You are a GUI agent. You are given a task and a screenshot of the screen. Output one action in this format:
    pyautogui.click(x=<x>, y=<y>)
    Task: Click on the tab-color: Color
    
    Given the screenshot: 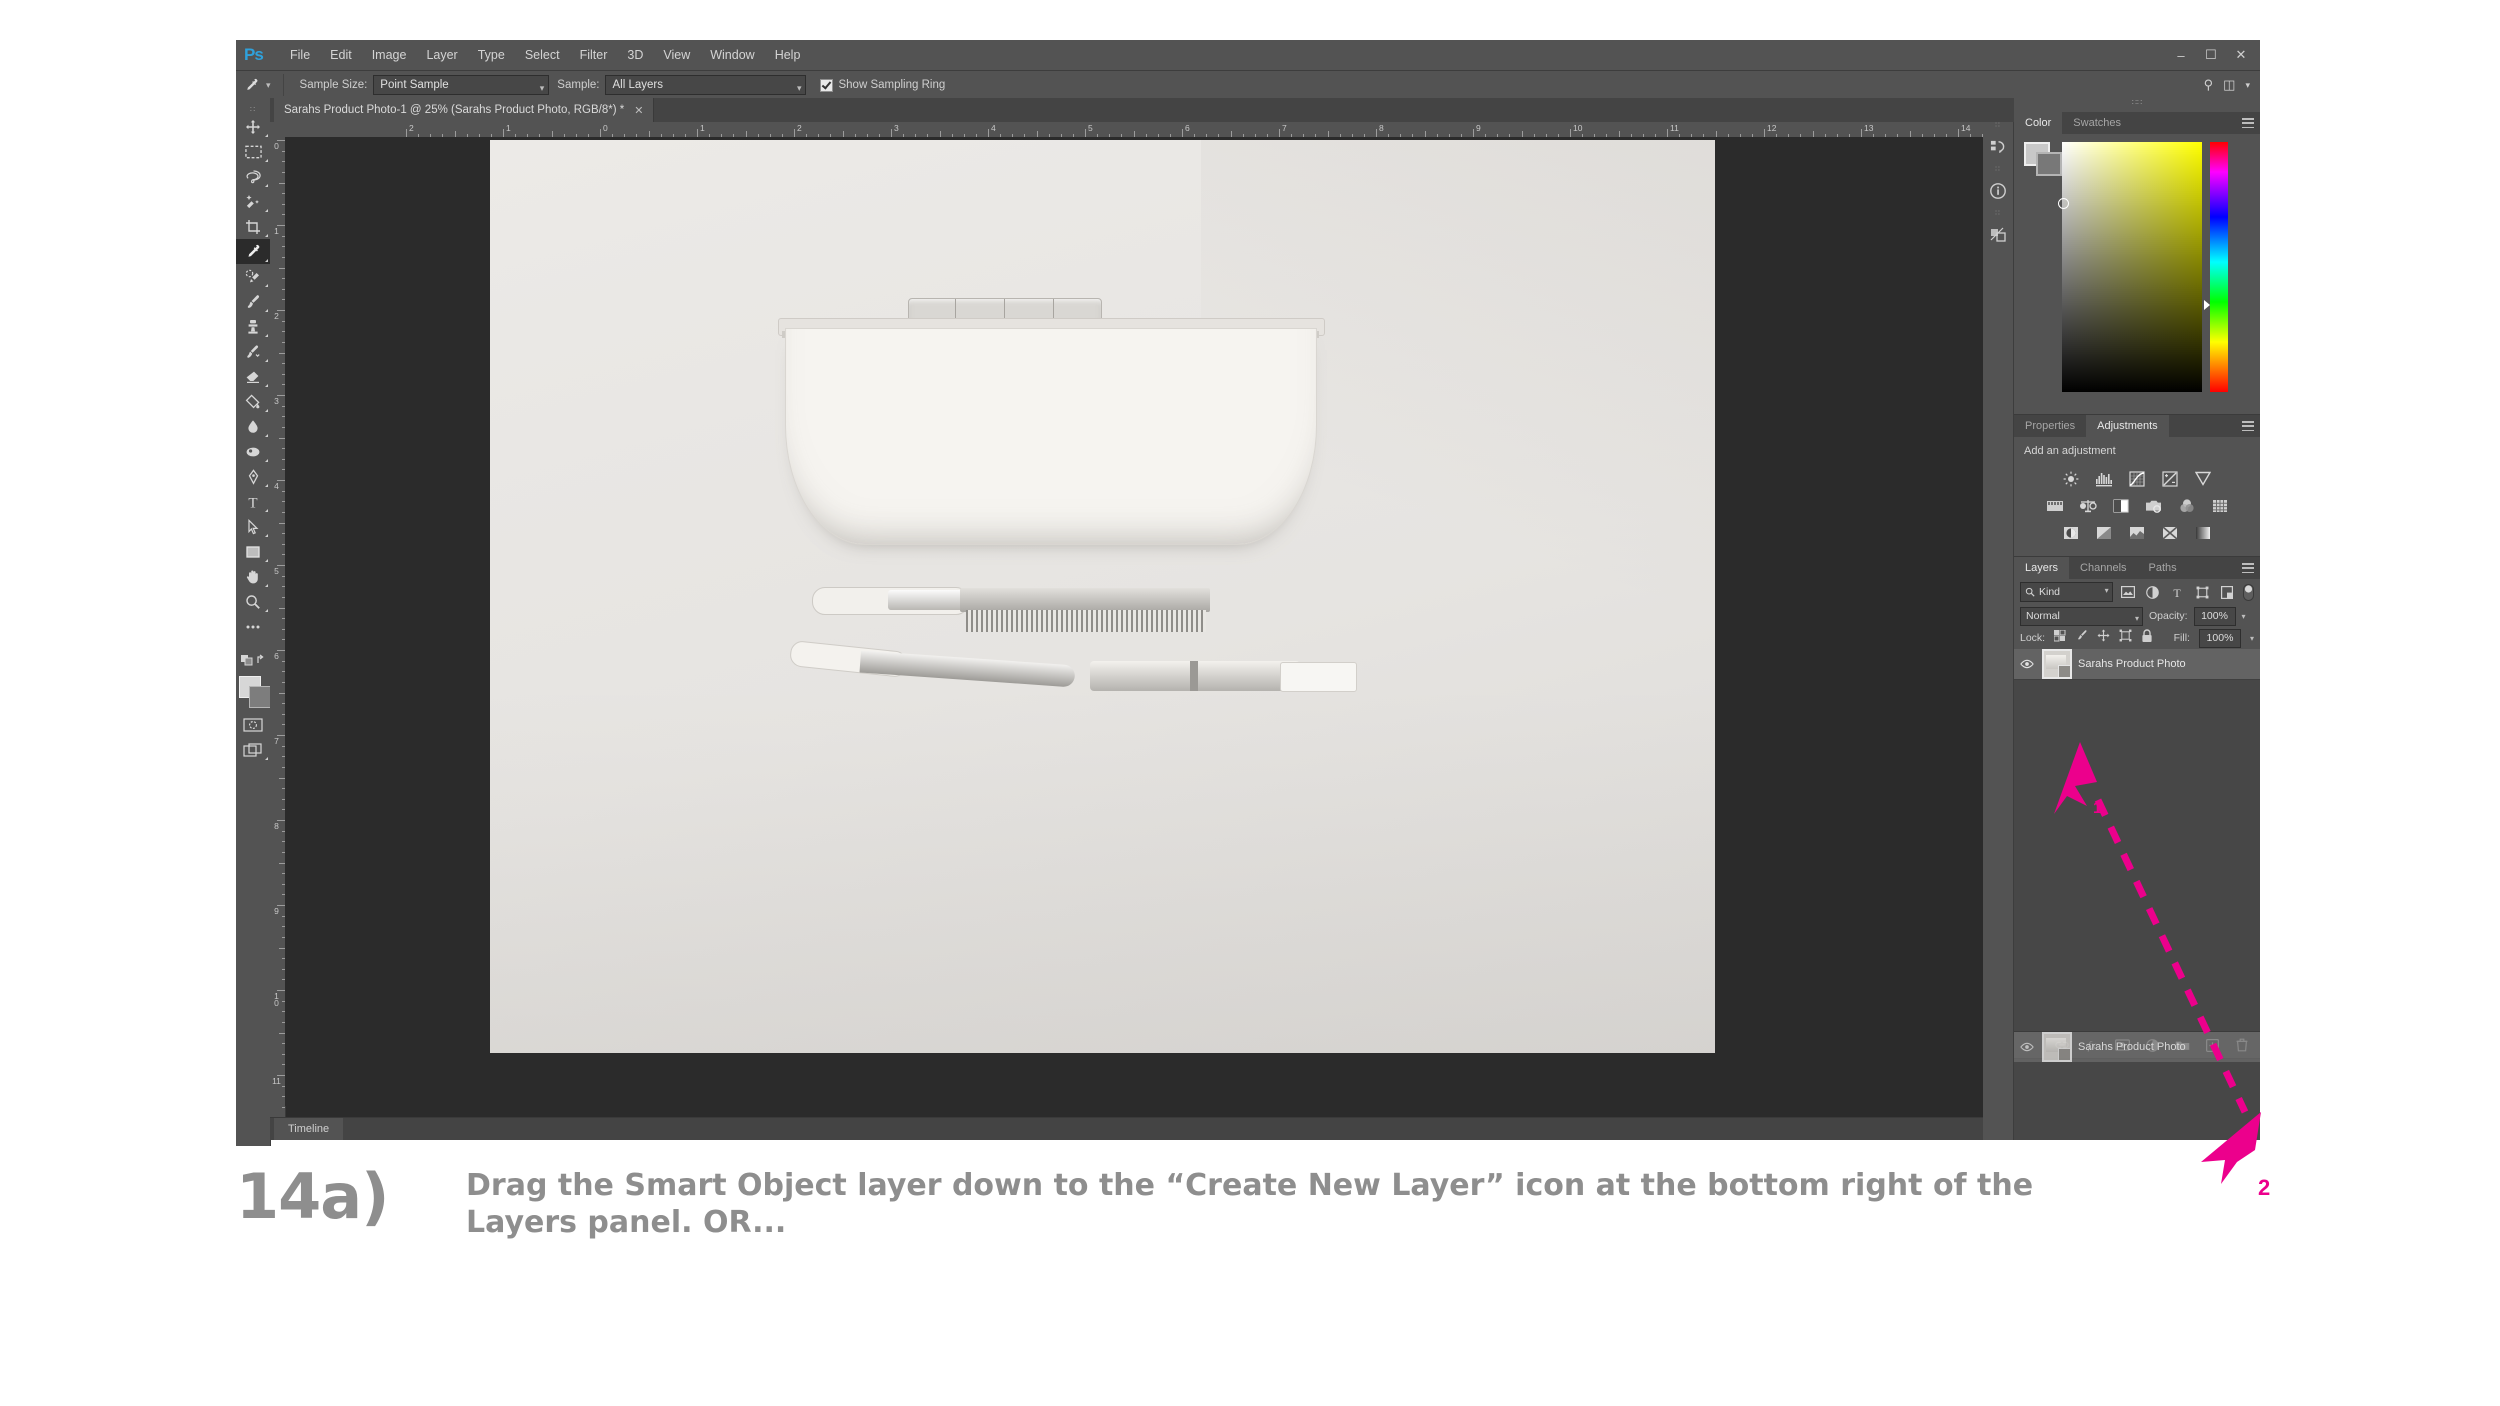 What is the action you would take?
    pyautogui.click(x=2038, y=123)
    